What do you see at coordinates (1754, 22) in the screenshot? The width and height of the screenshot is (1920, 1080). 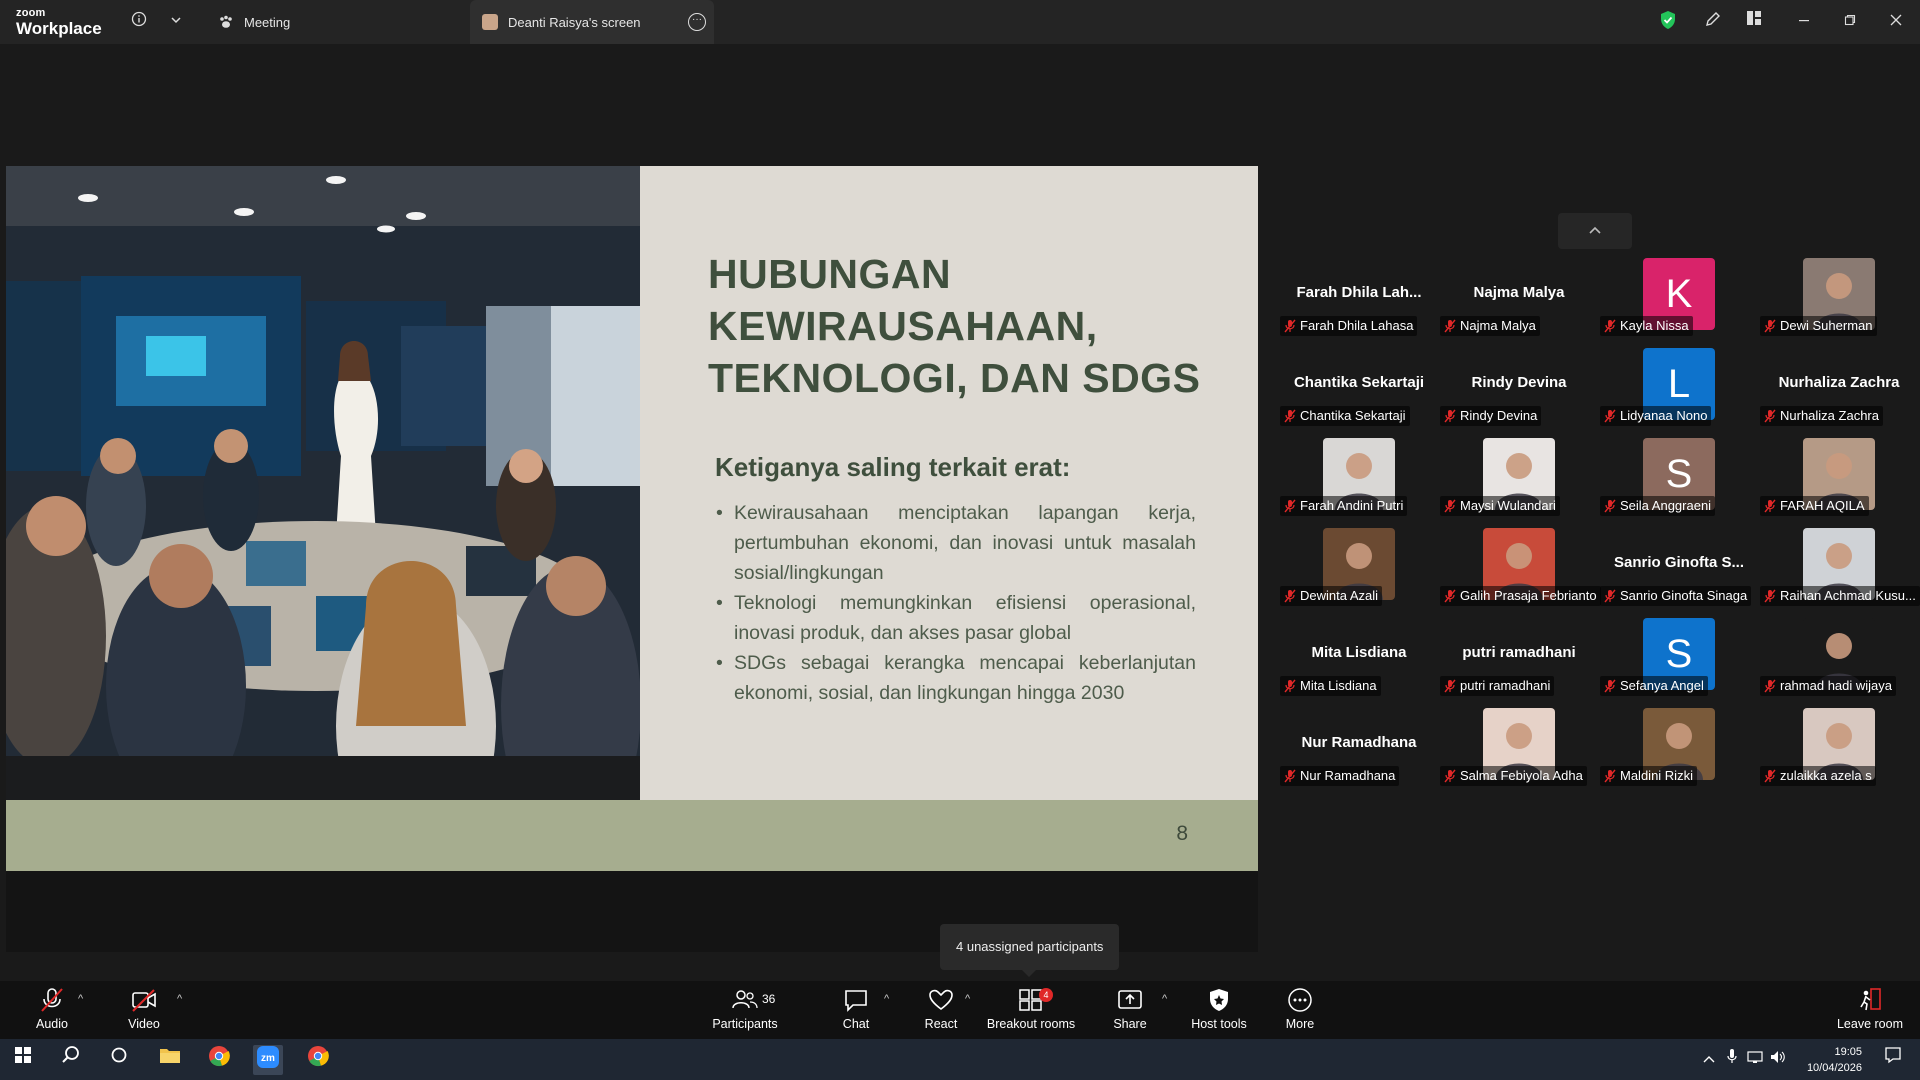 I see `layout-icon` at bounding box center [1754, 22].